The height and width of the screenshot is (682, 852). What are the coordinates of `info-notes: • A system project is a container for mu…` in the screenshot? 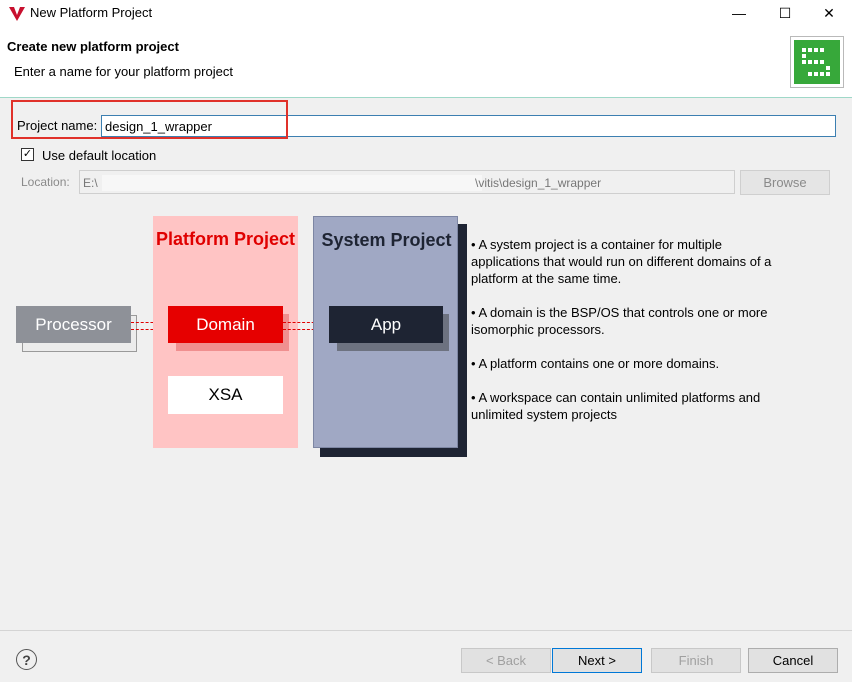 It's located at (631, 338).